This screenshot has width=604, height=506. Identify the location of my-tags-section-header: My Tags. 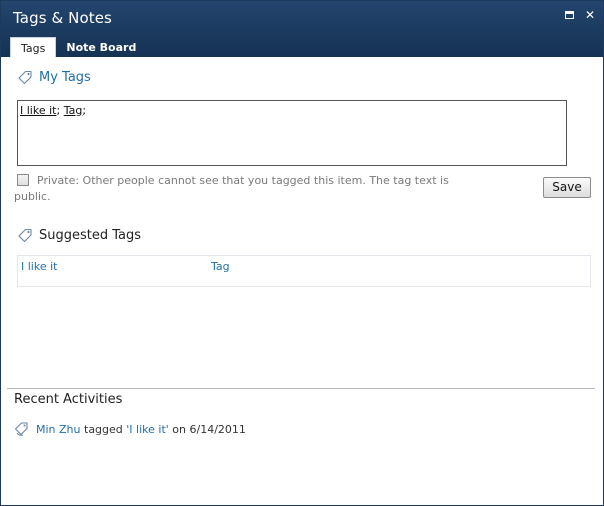
(54, 77).